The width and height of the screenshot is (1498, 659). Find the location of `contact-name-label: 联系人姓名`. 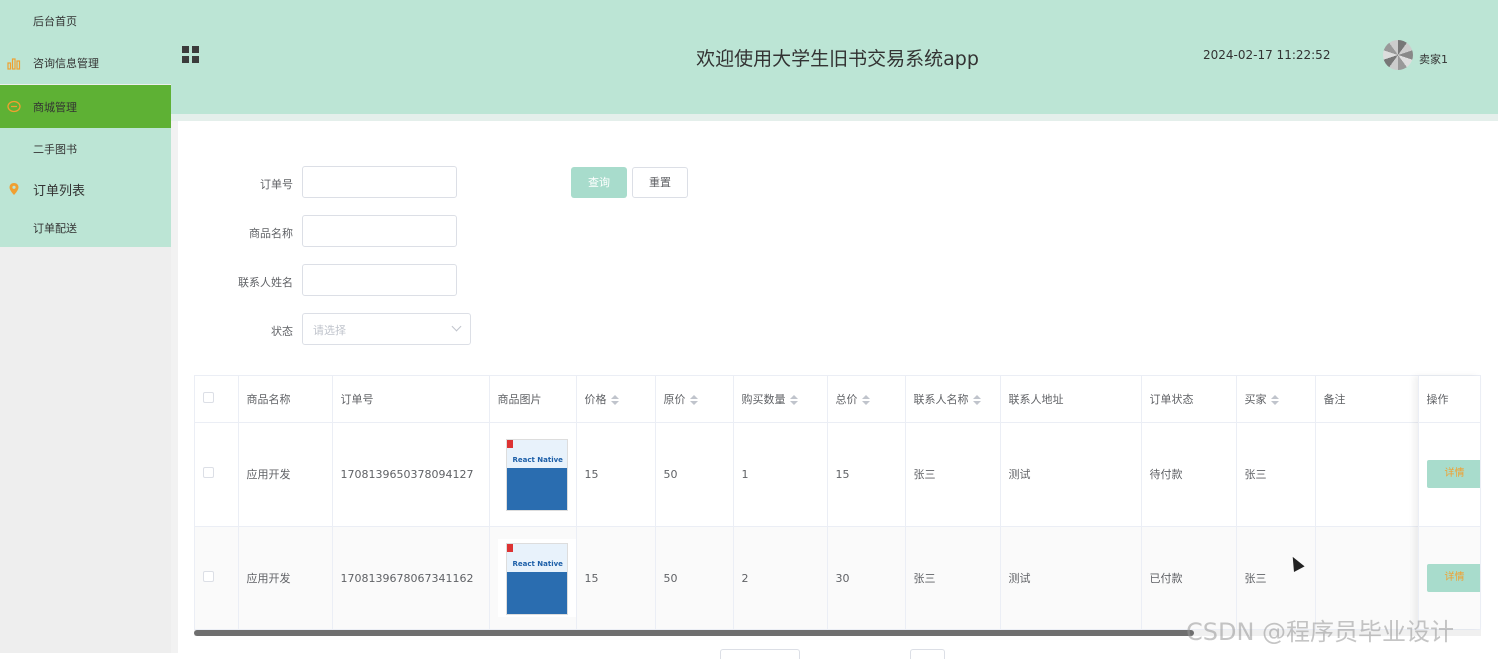

contact-name-label: 联系人姓名 is located at coordinates (265, 282).